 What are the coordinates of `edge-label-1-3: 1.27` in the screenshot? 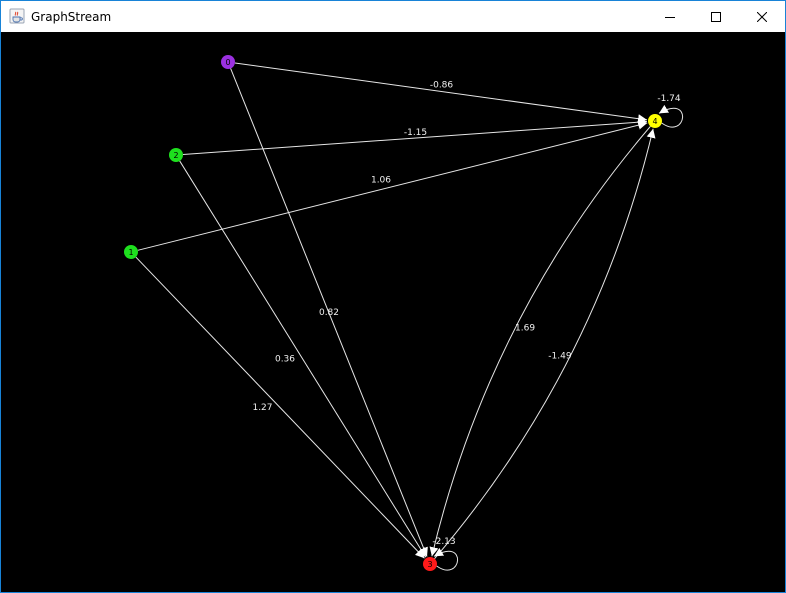 It's located at (262, 408).